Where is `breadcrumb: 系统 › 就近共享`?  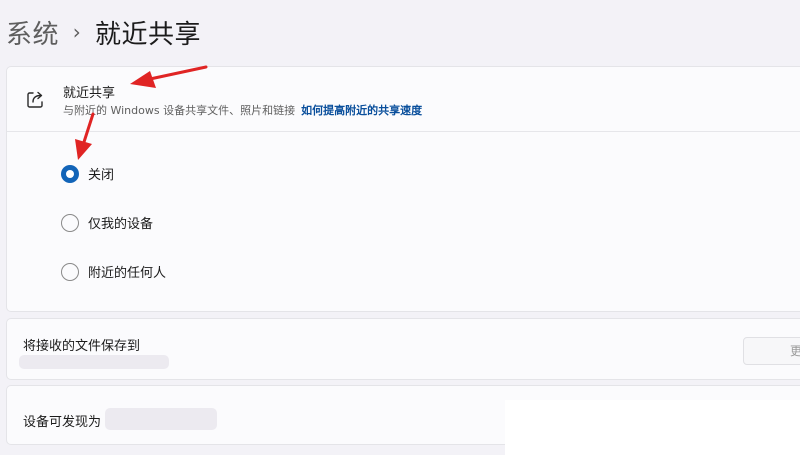 breadcrumb: 系统 › 就近共享 is located at coordinates (103, 32).